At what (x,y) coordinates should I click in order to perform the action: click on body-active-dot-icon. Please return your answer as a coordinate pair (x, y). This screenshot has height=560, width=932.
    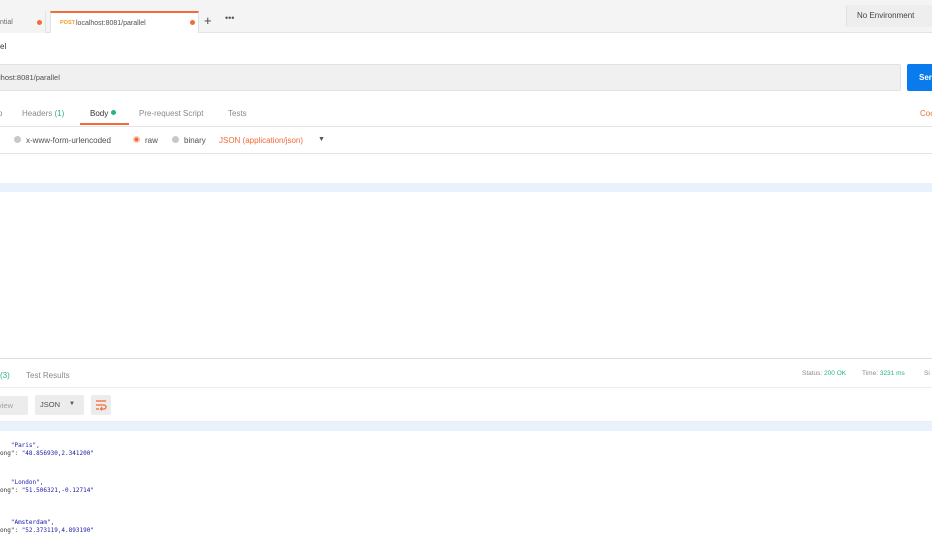
    Looking at the image, I should click on (114, 112).